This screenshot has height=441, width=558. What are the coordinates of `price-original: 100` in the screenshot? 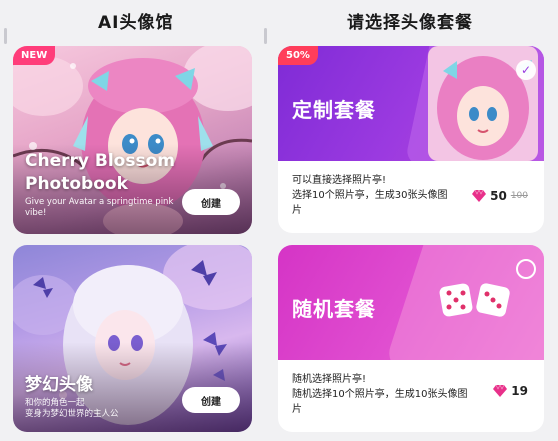 It's located at (519, 196).